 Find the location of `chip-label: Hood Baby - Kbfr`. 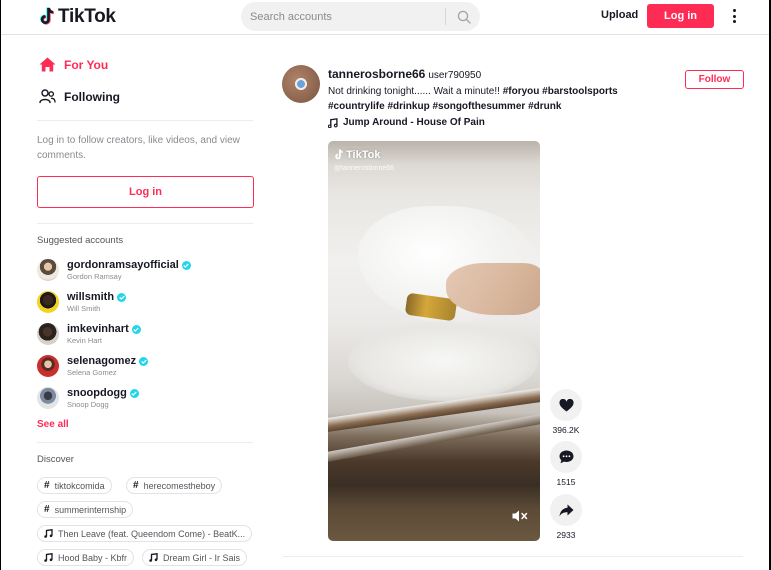

chip-label: Hood Baby - Kbfr is located at coordinates (93, 557).